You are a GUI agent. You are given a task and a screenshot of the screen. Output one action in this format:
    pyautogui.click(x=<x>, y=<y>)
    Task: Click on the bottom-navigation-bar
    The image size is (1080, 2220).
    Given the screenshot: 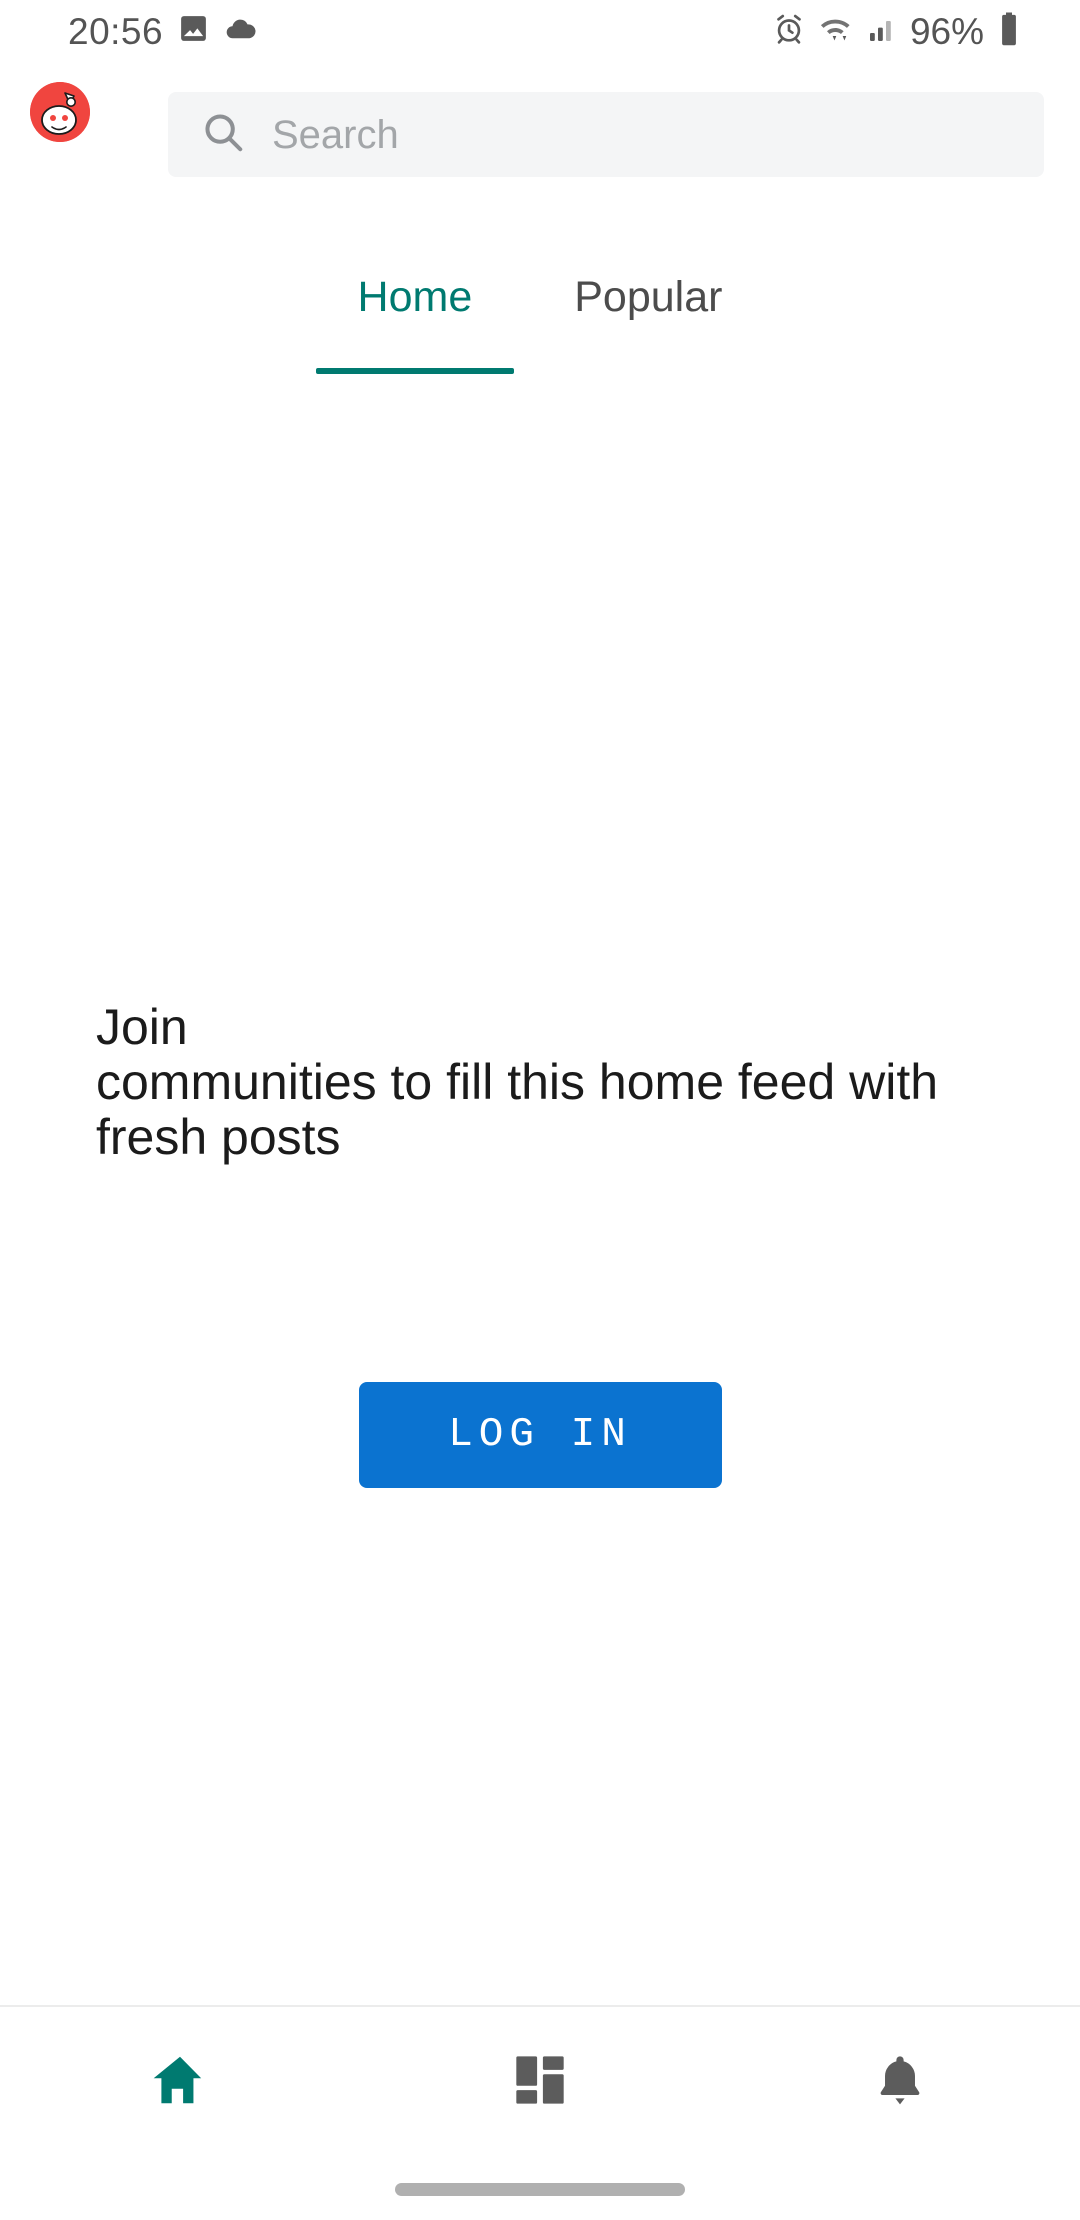 What is the action you would take?
    pyautogui.click(x=540, y=2082)
    